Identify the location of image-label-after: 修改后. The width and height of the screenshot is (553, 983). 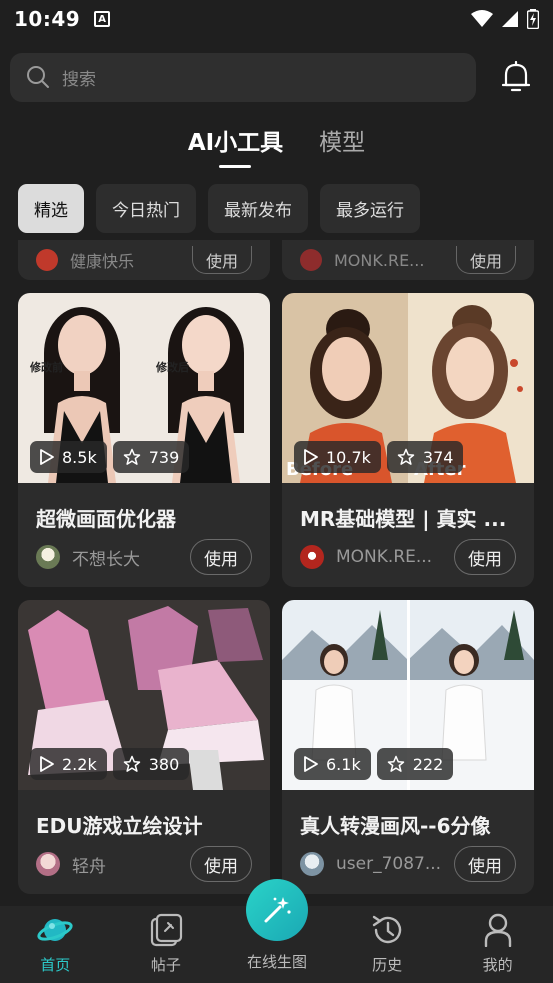
(172, 367).